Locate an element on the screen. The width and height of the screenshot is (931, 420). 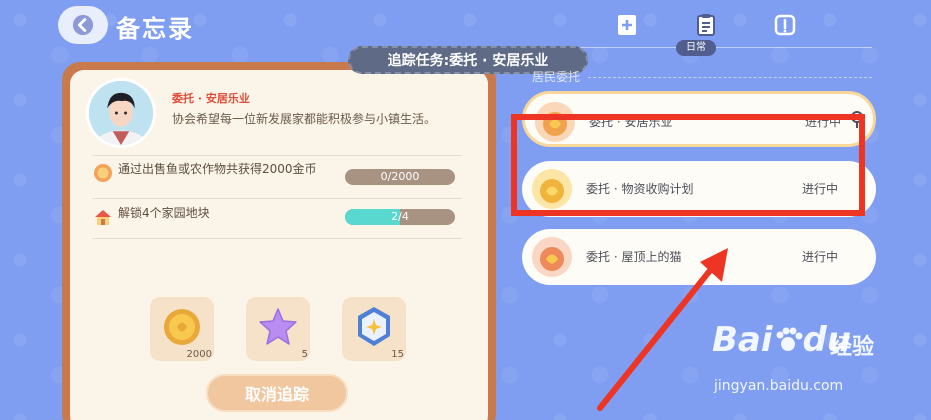
top-tab-bar is located at coordinates (706, 25).